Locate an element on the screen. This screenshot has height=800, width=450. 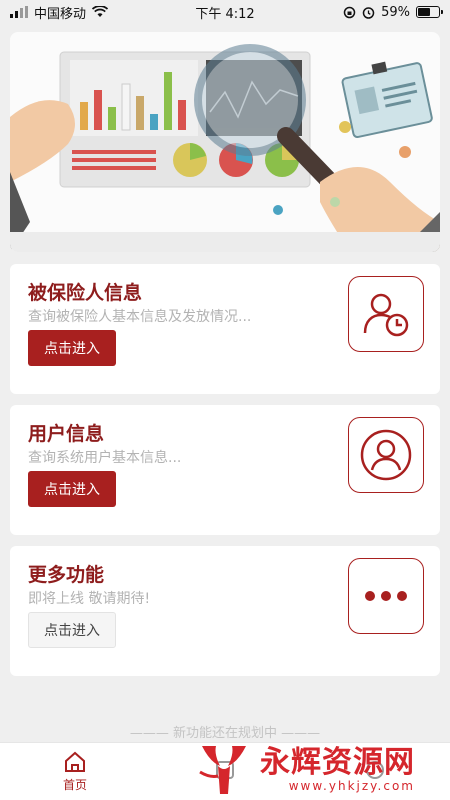
status-bar: 中国移动 下午 4:12 59% is located at coordinates (225, 12).